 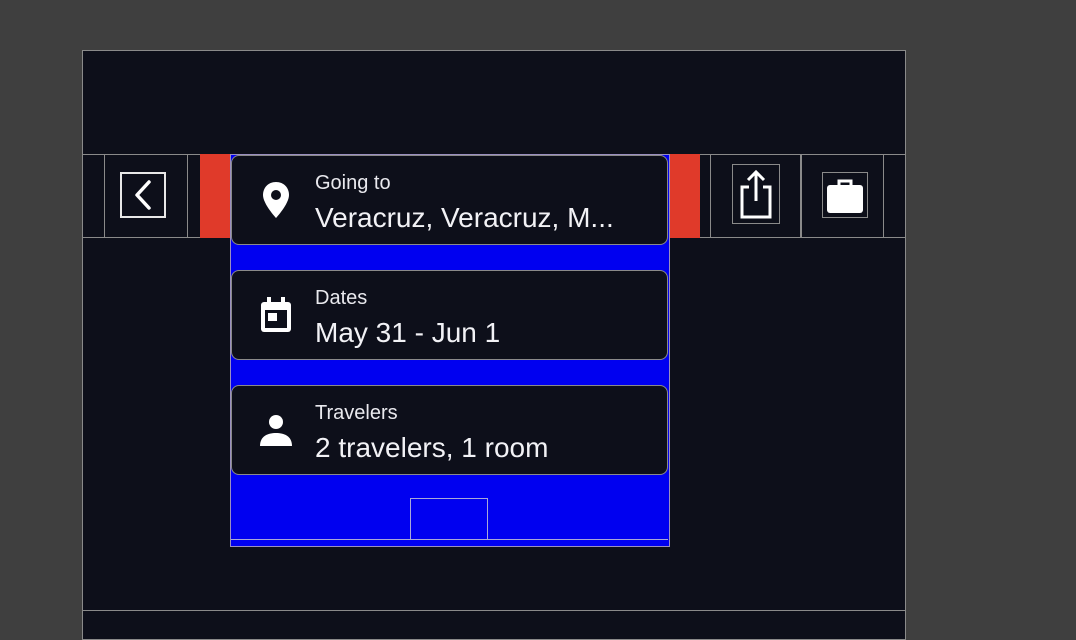 I want to click on travelers-field: Travelers 2 travelers, 1 room, so click(x=449, y=430).